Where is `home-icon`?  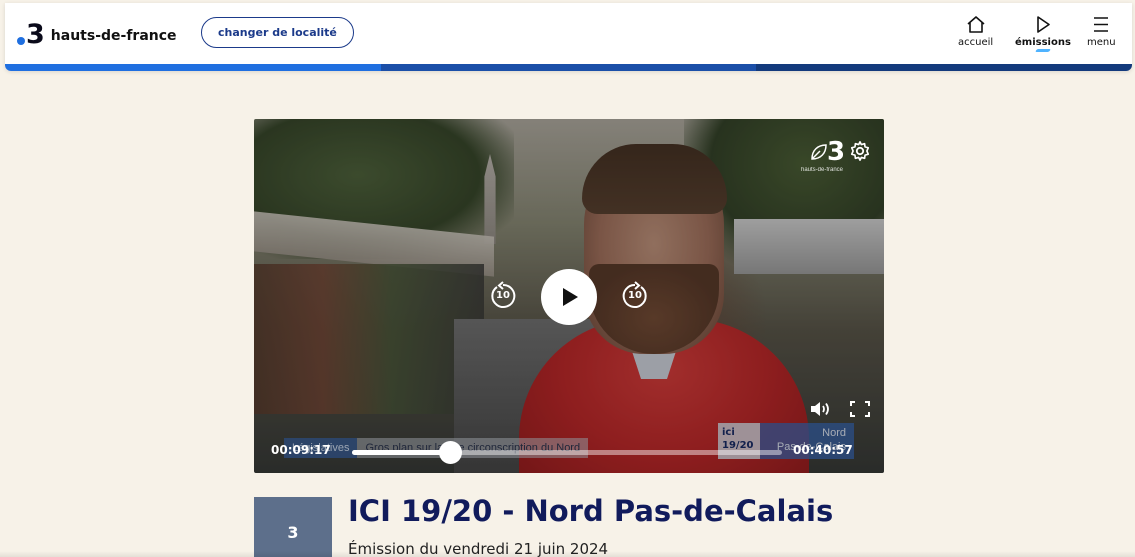 home-icon is located at coordinates (976, 24).